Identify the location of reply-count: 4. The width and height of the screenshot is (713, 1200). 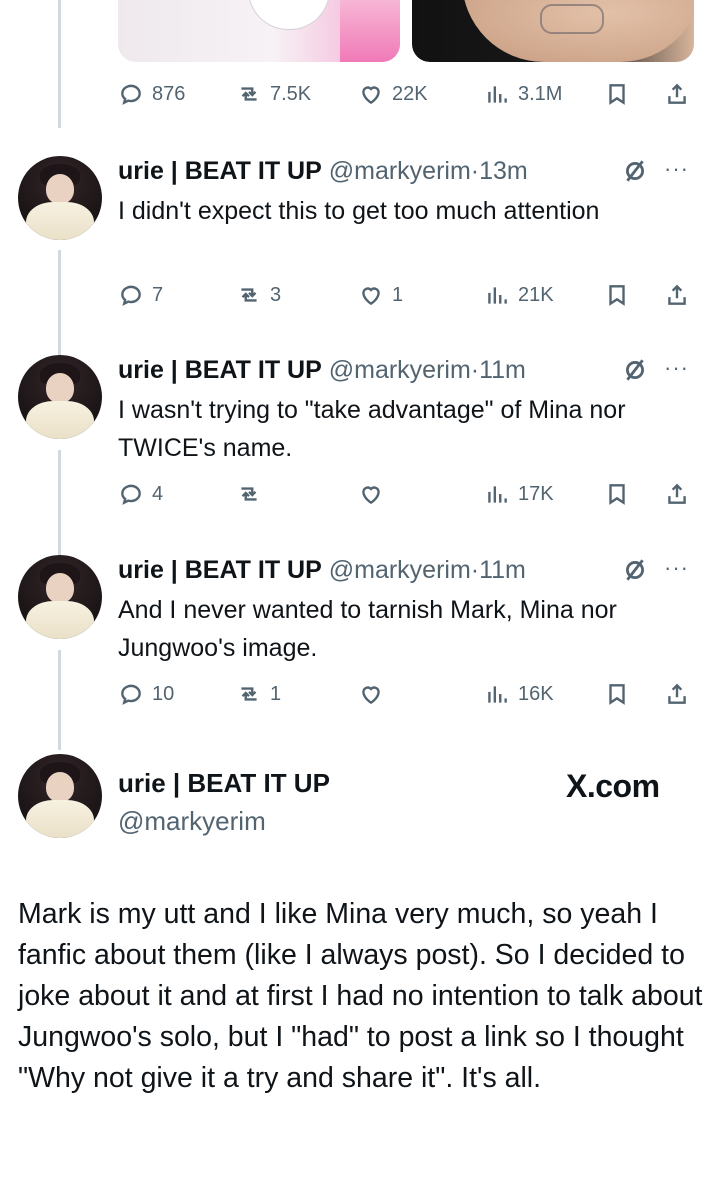
(158, 493).